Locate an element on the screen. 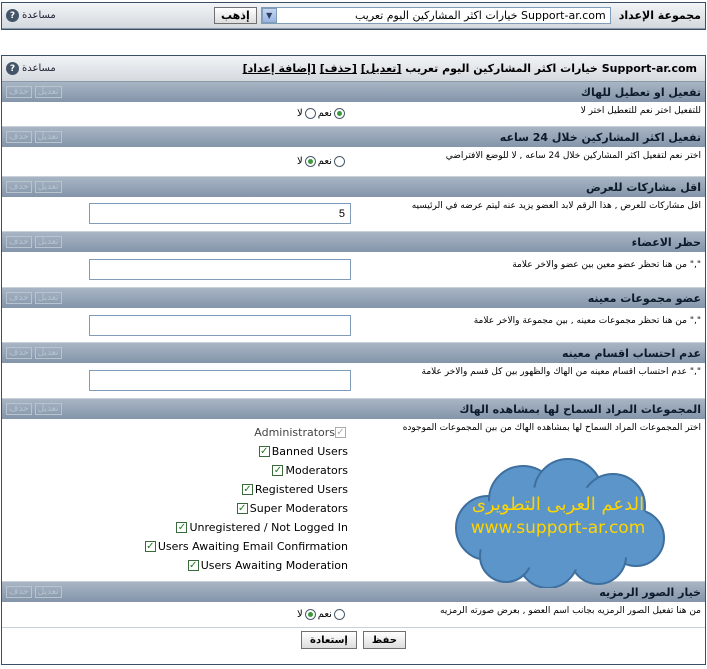  settings-group-label: مجموعة الإعداد is located at coordinates (659, 15).